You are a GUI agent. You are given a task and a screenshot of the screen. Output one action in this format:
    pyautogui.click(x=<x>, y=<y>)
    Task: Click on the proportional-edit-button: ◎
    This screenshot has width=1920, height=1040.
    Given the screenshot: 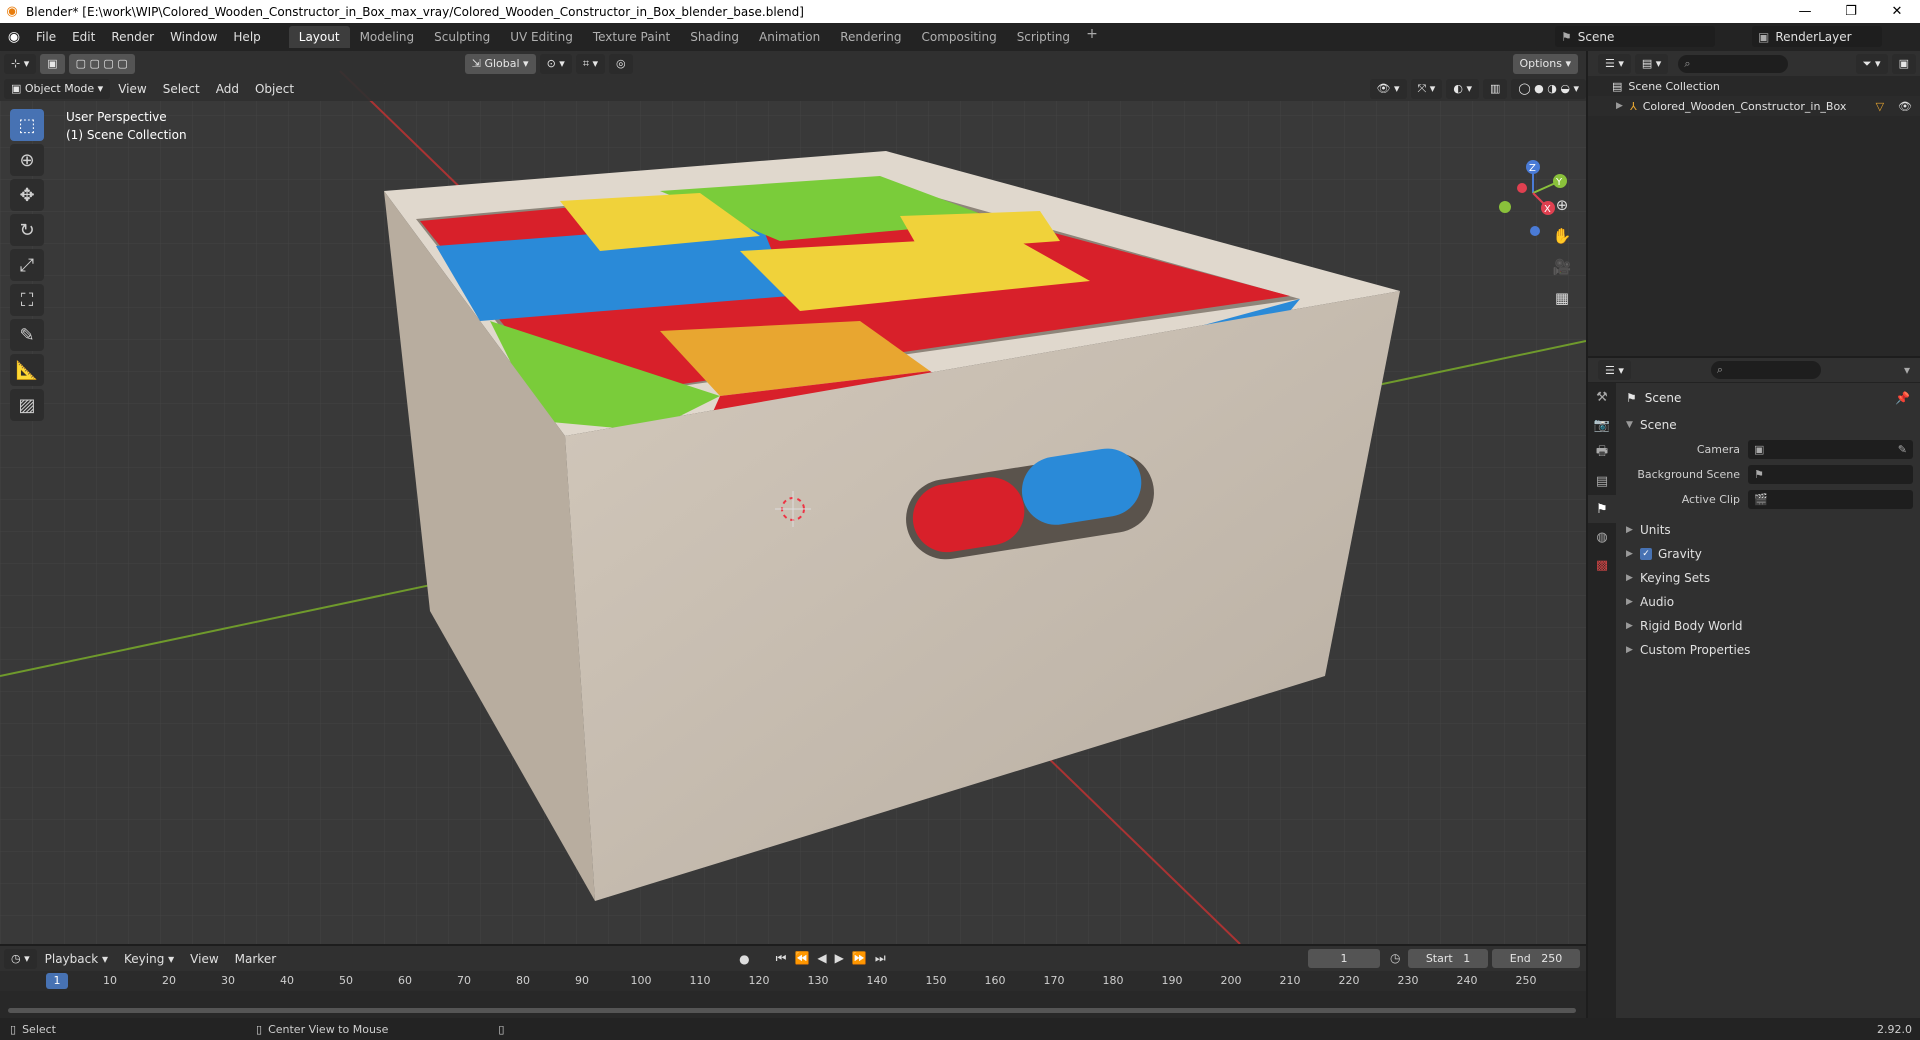 What is the action you would take?
    pyautogui.click(x=621, y=63)
    